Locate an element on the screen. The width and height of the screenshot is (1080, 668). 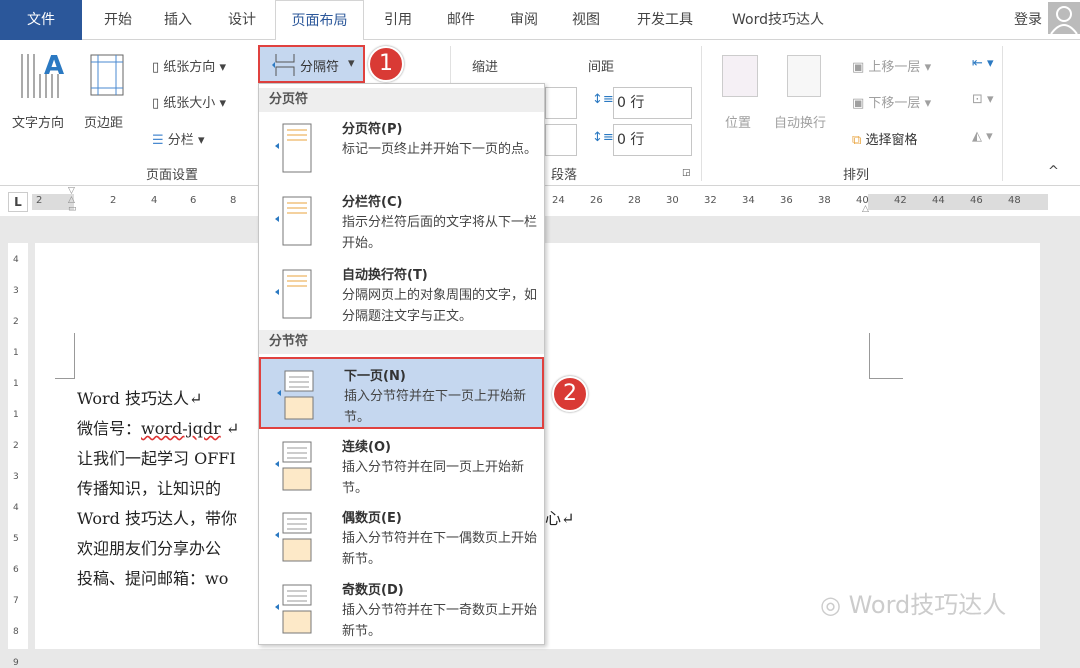
vruler-tick-label: 1 is located at coordinates (16, 384).